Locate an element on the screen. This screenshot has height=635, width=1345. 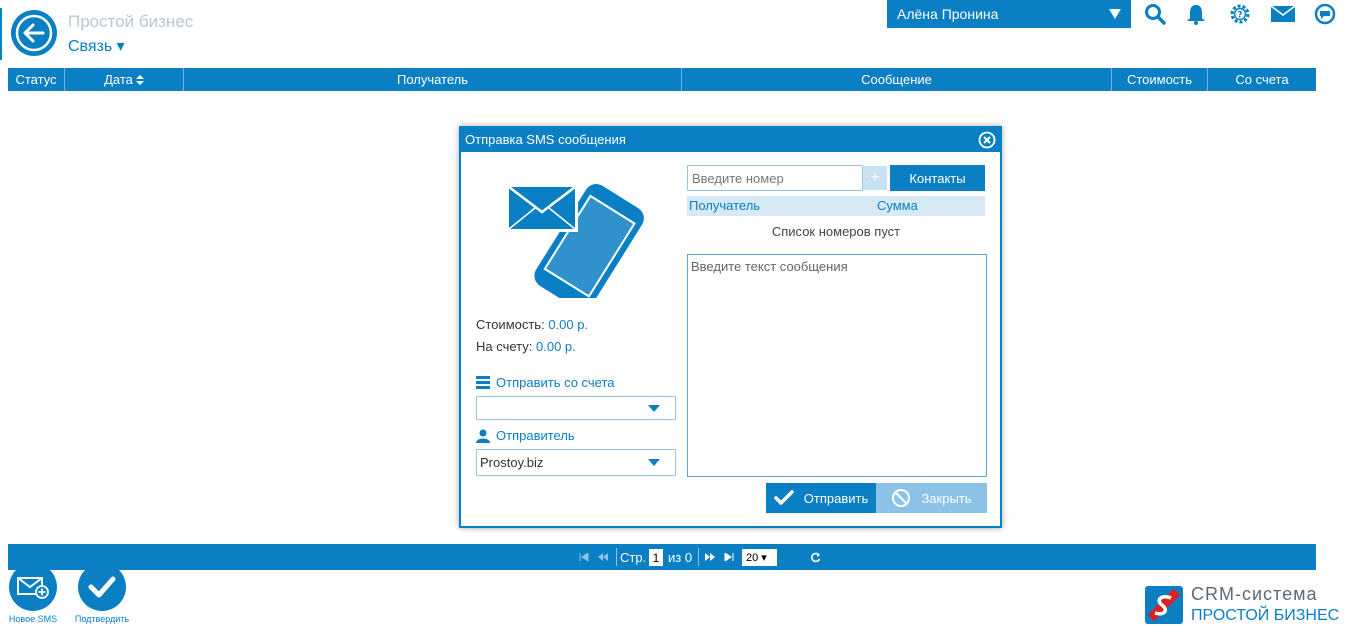
account-label-row: Отправить со счета is located at coordinates (545, 382).